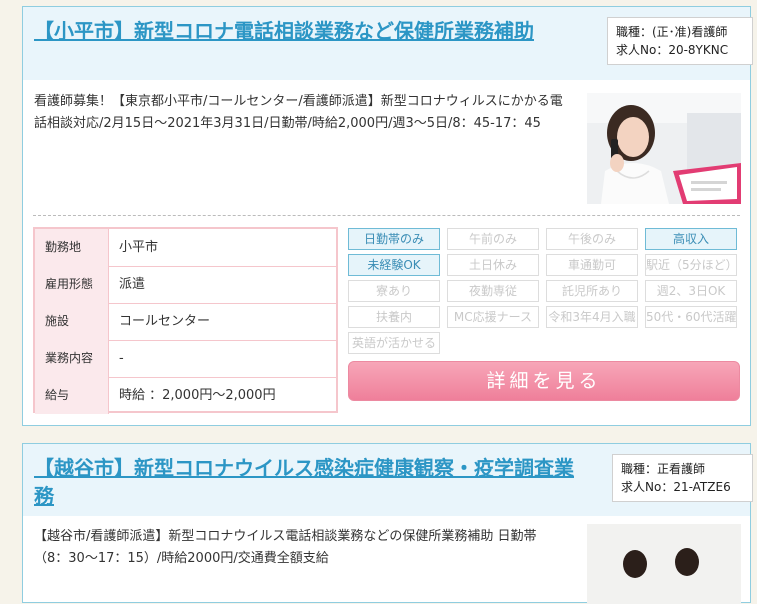 This screenshot has width=757, height=604. I want to click on spec-label: 給与, so click(72, 395).